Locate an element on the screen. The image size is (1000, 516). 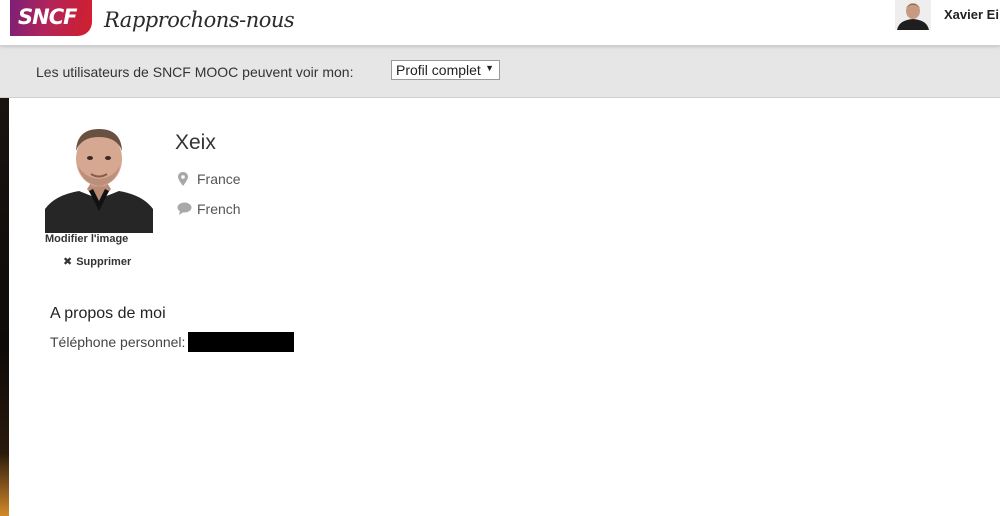
delete-image-button: ✖ Supprimer is located at coordinates (97, 261).